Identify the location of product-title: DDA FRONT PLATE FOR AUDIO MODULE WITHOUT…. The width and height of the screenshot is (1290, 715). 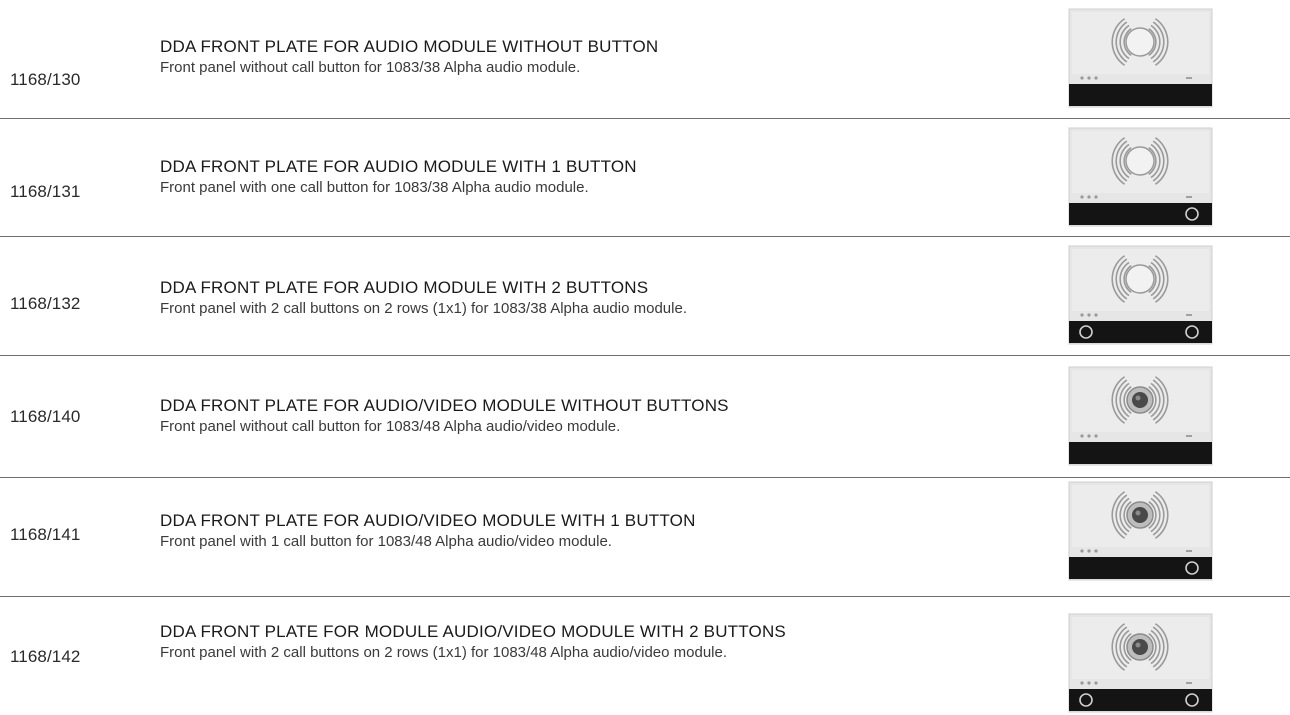
(409, 46).